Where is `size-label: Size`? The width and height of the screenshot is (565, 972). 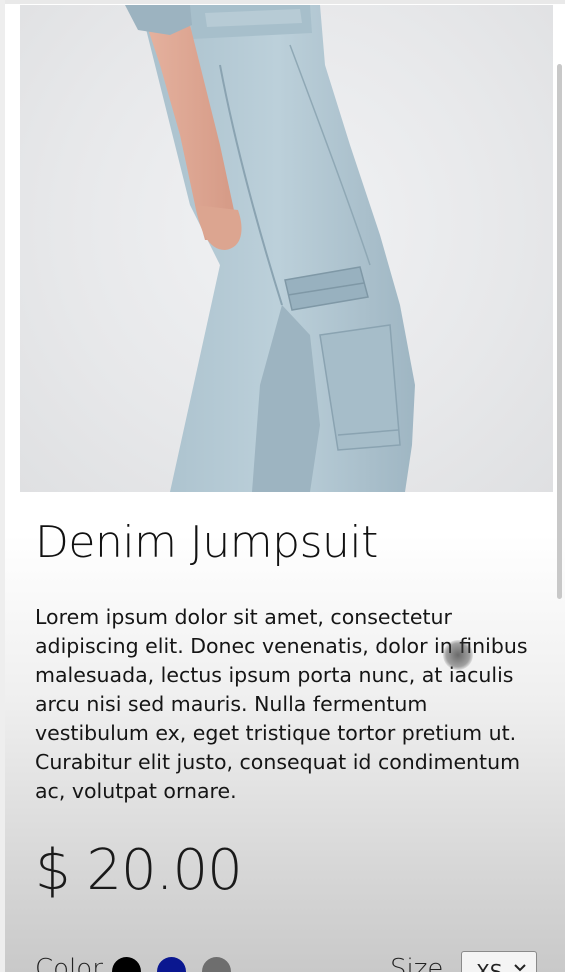
size-label: Size is located at coordinates (417, 963).